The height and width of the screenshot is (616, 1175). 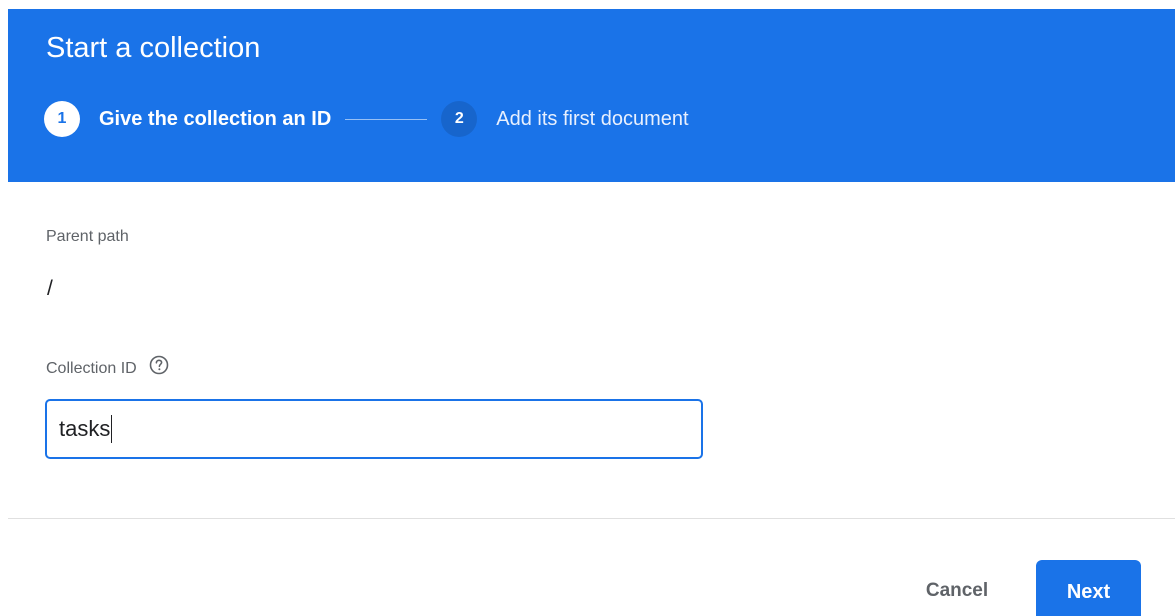 What do you see at coordinates (215, 119) in the screenshot?
I see `step-1-label: Give the collection an ID` at bounding box center [215, 119].